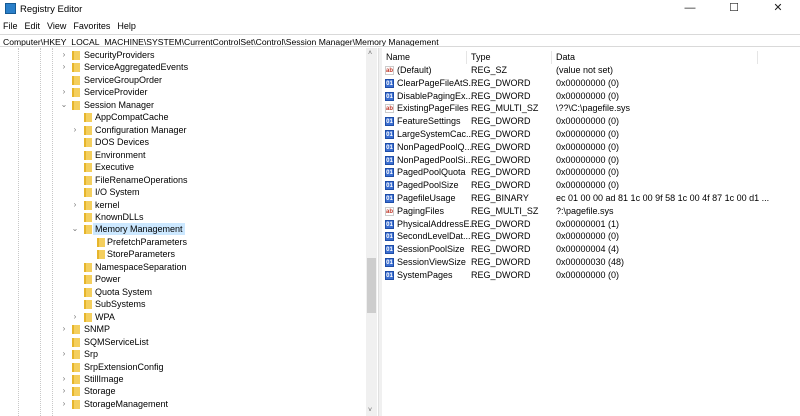 This screenshot has width=800, height=416. Describe the element at coordinates (183, 404) in the screenshot. I see `tree-node: › StorageManagement` at that location.